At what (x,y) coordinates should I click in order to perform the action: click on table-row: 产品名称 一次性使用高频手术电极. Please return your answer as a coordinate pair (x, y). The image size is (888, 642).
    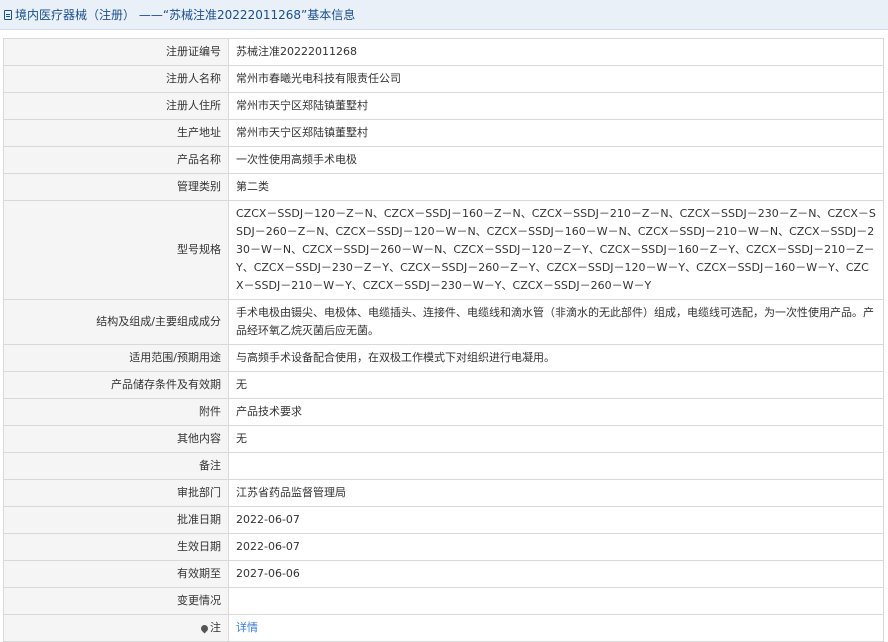
    Looking at the image, I should click on (443, 160).